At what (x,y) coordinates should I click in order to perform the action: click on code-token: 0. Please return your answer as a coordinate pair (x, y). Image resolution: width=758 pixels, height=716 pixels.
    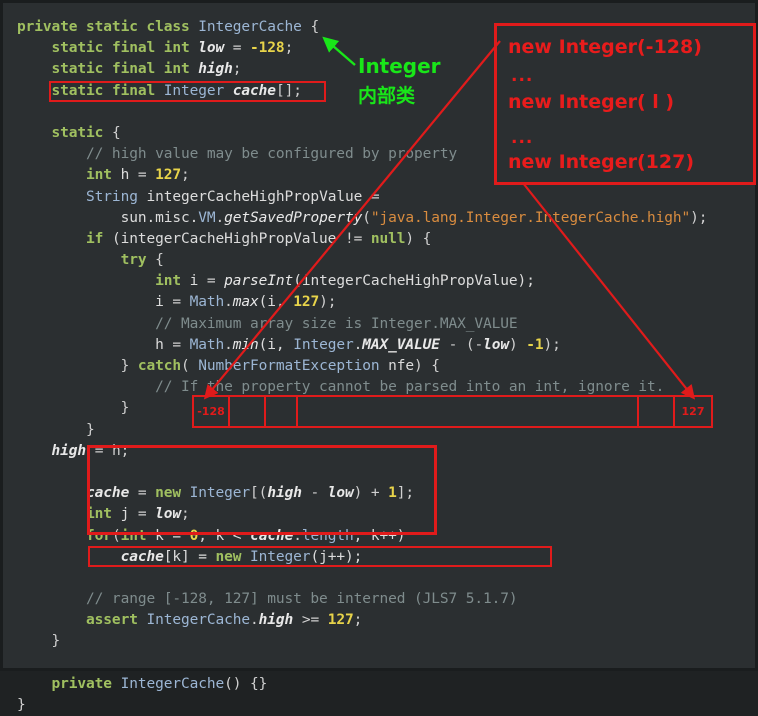
    Looking at the image, I should click on (194, 535).